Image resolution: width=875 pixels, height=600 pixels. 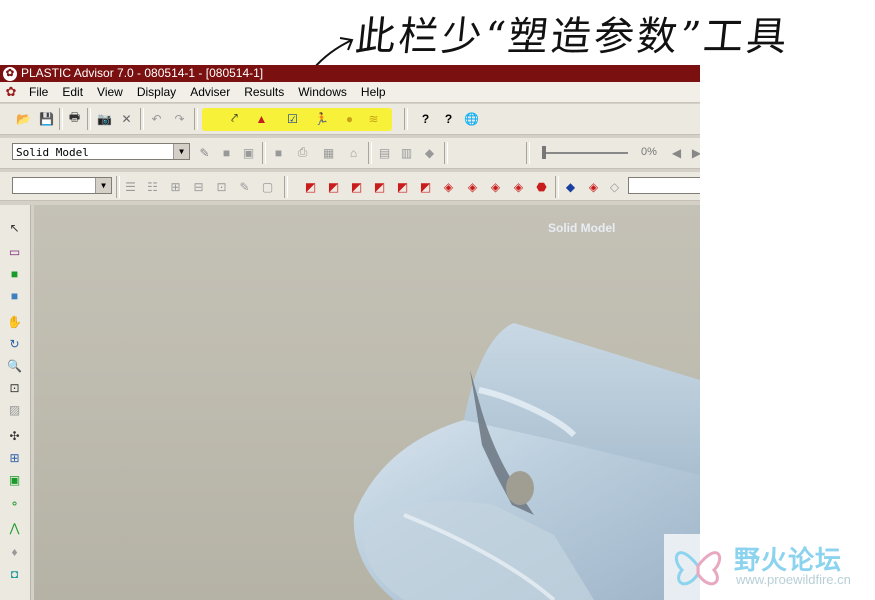 What do you see at coordinates (614, 186) in the screenshot?
I see `shade-clear-icon: ◇` at bounding box center [614, 186].